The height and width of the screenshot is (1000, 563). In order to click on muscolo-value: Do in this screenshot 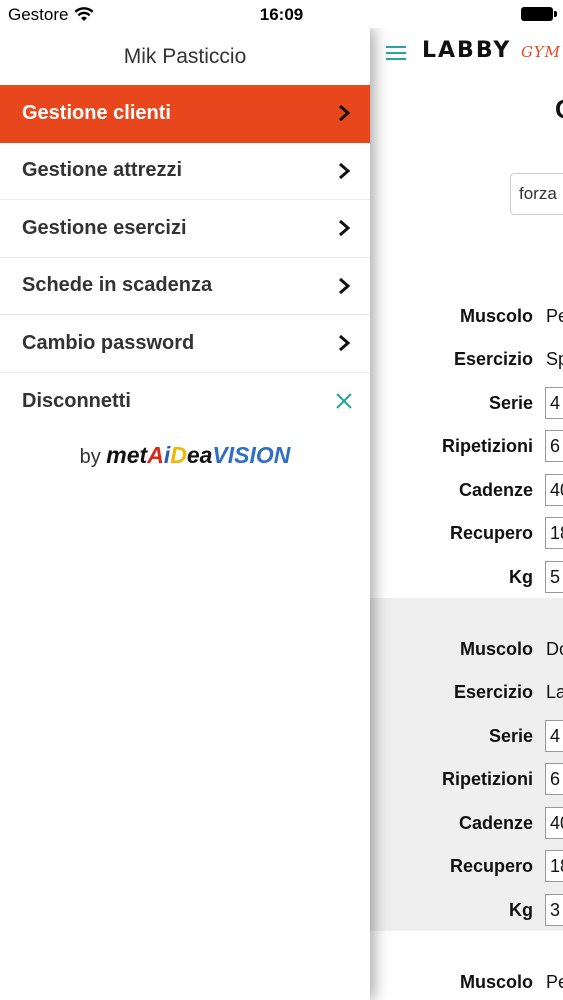, I will do `click(554, 649)`.